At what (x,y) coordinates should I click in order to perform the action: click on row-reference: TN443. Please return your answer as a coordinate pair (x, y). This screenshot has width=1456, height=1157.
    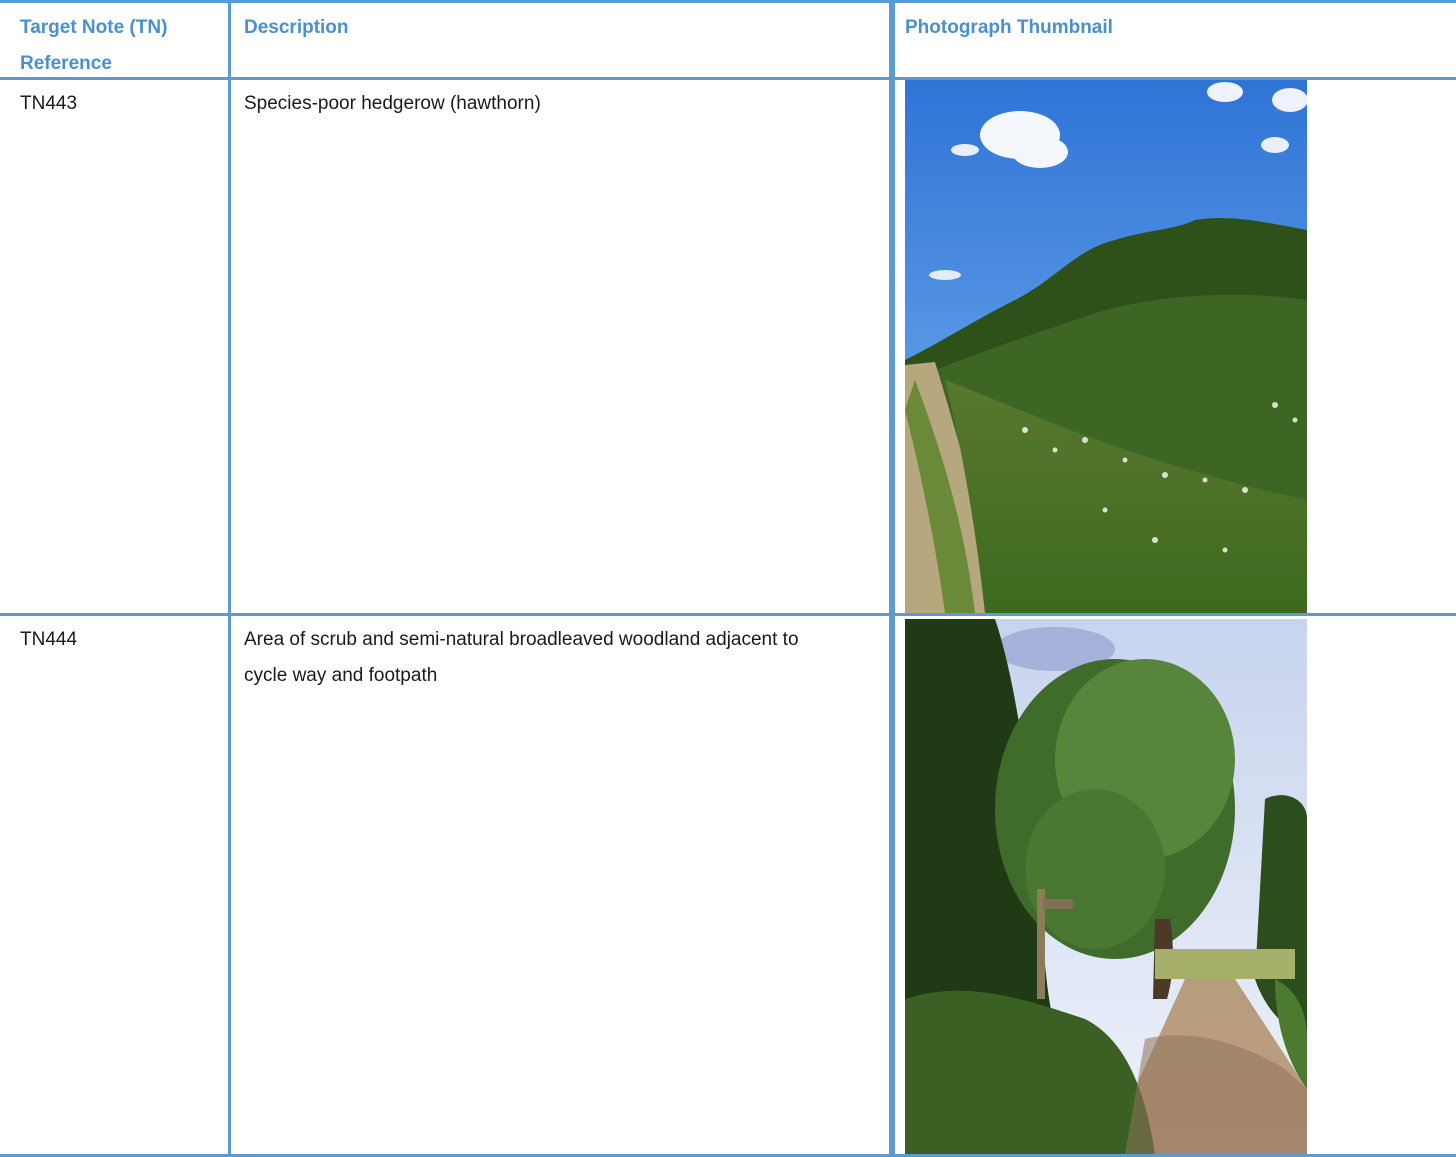
    Looking at the image, I should click on (49, 103).